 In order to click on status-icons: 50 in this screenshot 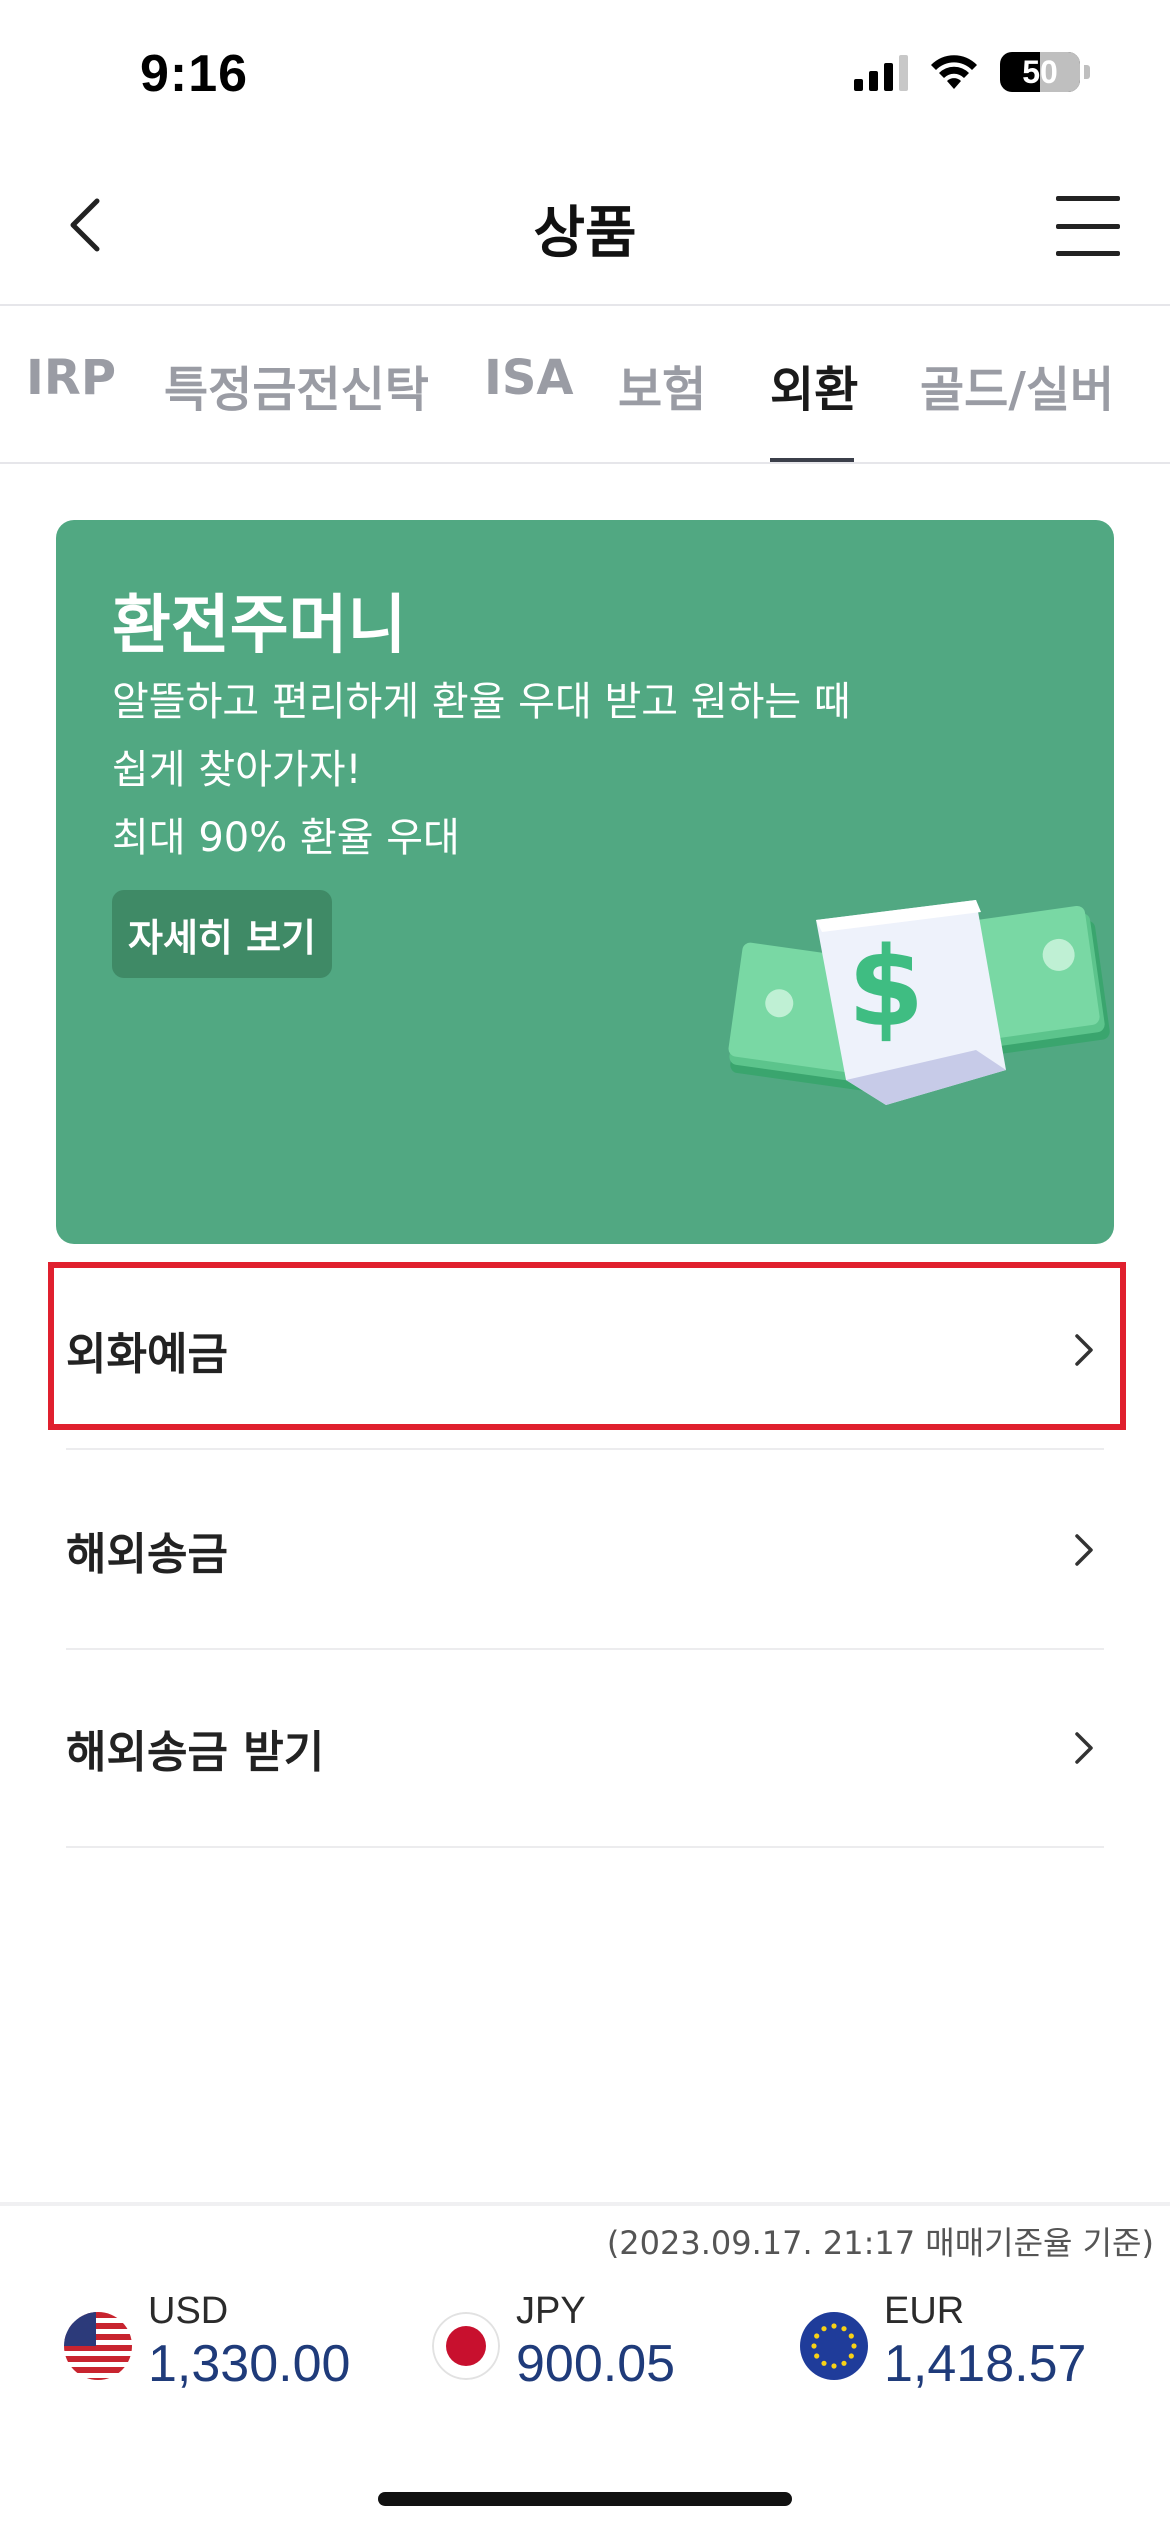, I will do `click(972, 72)`.